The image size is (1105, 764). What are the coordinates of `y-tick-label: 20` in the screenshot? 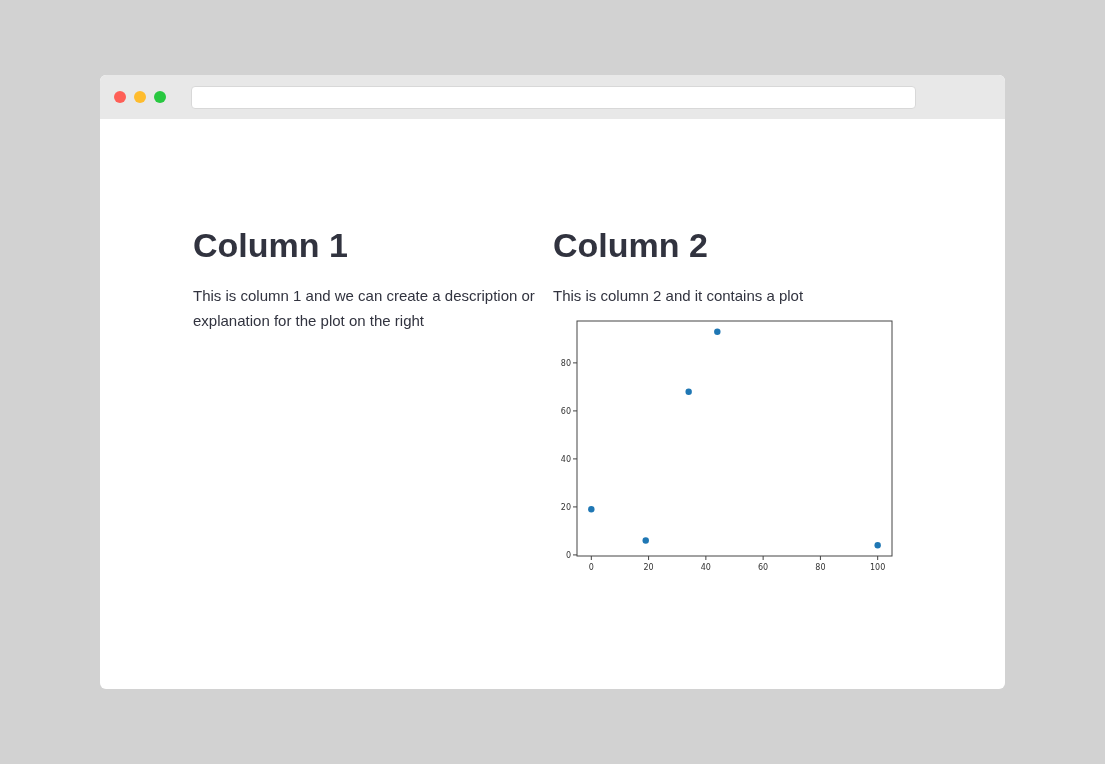 It's located at (565, 507).